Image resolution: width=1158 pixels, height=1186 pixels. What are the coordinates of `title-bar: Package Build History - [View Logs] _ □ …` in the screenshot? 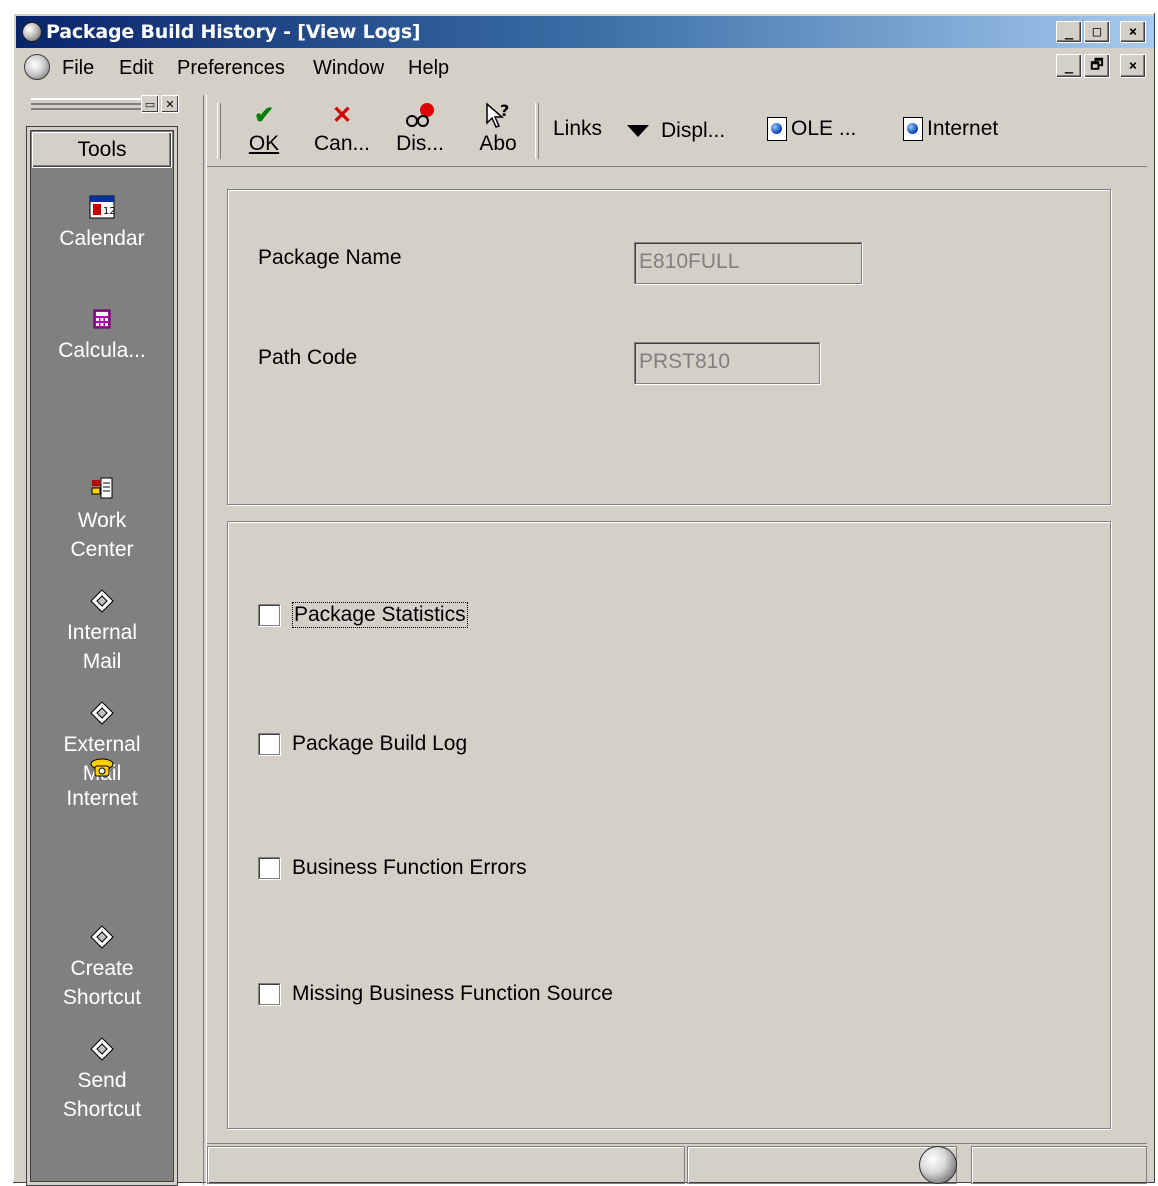 It's located at (585, 32).